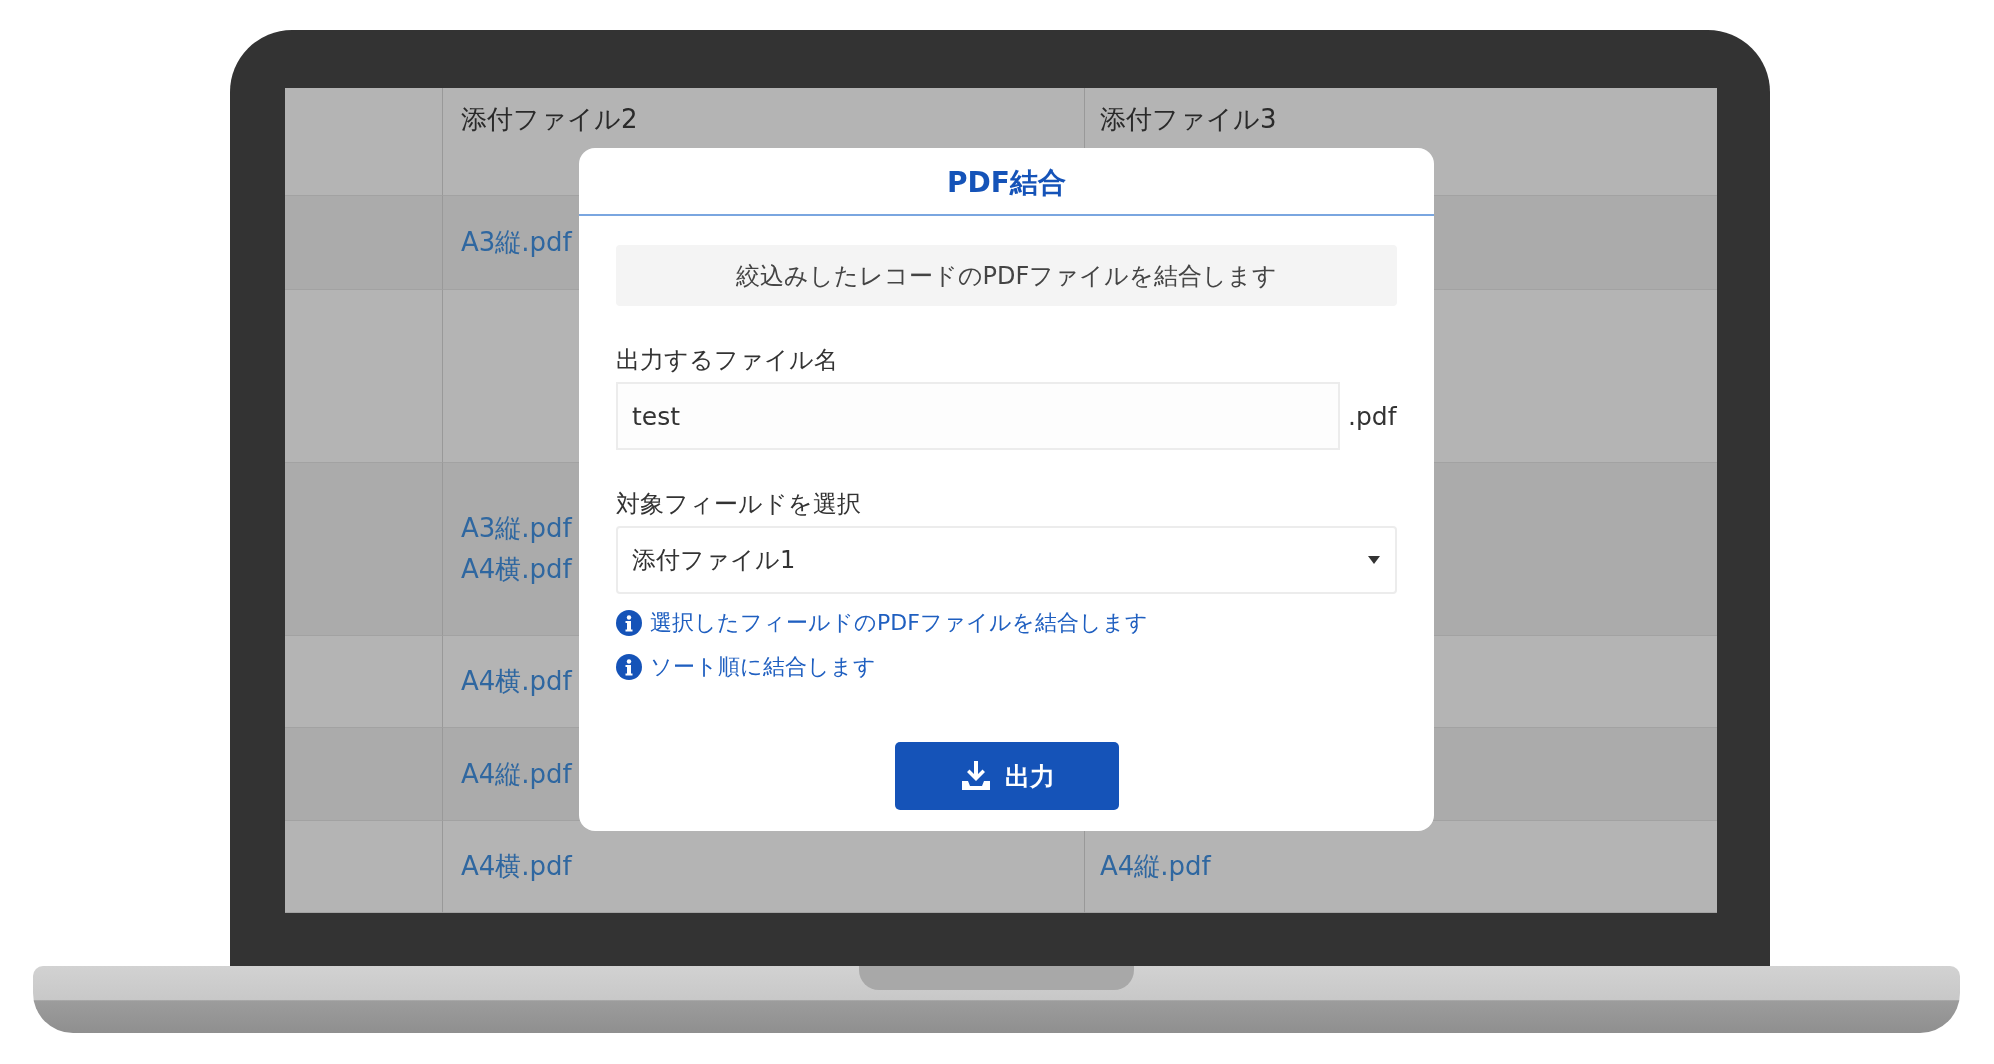 Image resolution: width=1994 pixels, height=1064 pixels. Describe the element at coordinates (763, 667) in the screenshot. I see `info-text: ソート順に結合します` at that location.